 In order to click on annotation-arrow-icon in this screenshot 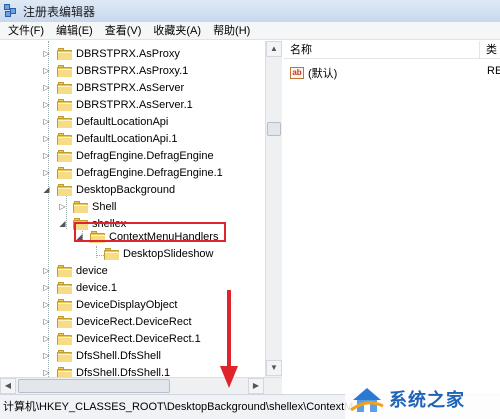, I will do `click(229, 339)`.